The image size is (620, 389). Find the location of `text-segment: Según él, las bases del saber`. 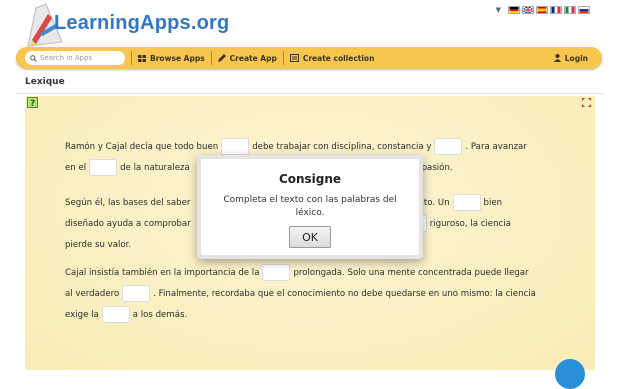

text-segment: Según él, las bases del saber is located at coordinates (128, 202).